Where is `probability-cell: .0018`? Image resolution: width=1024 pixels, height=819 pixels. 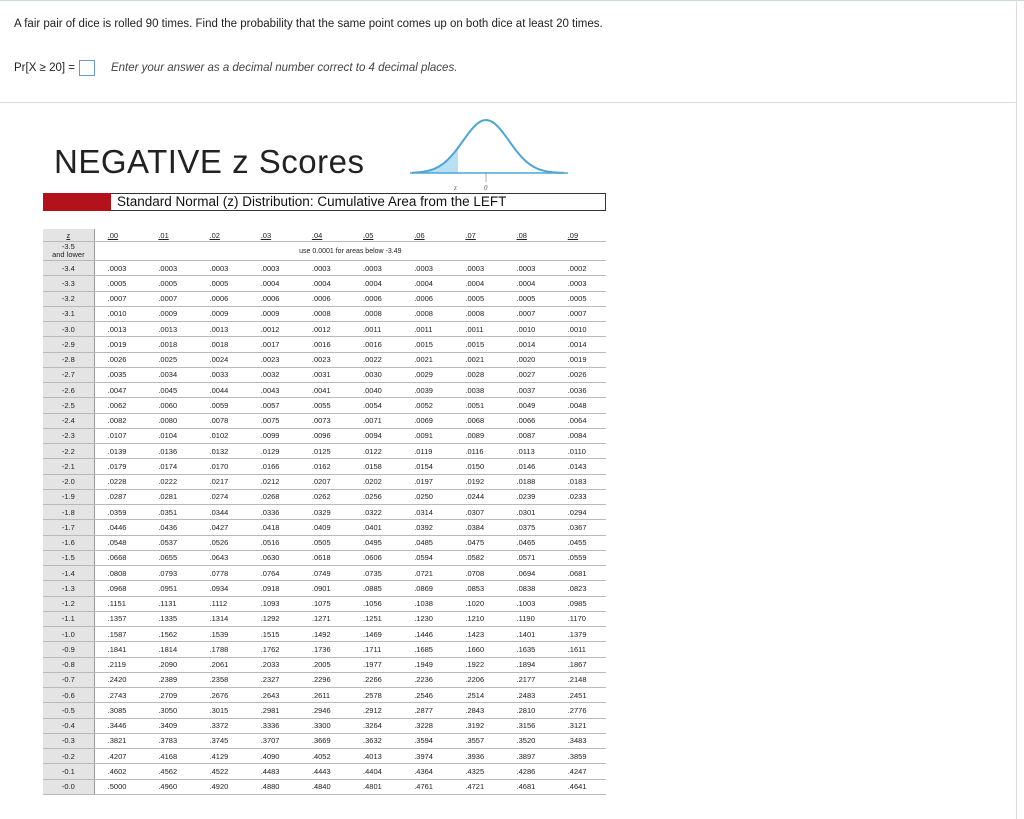 probability-cell: .0018 is located at coordinates (222, 344).